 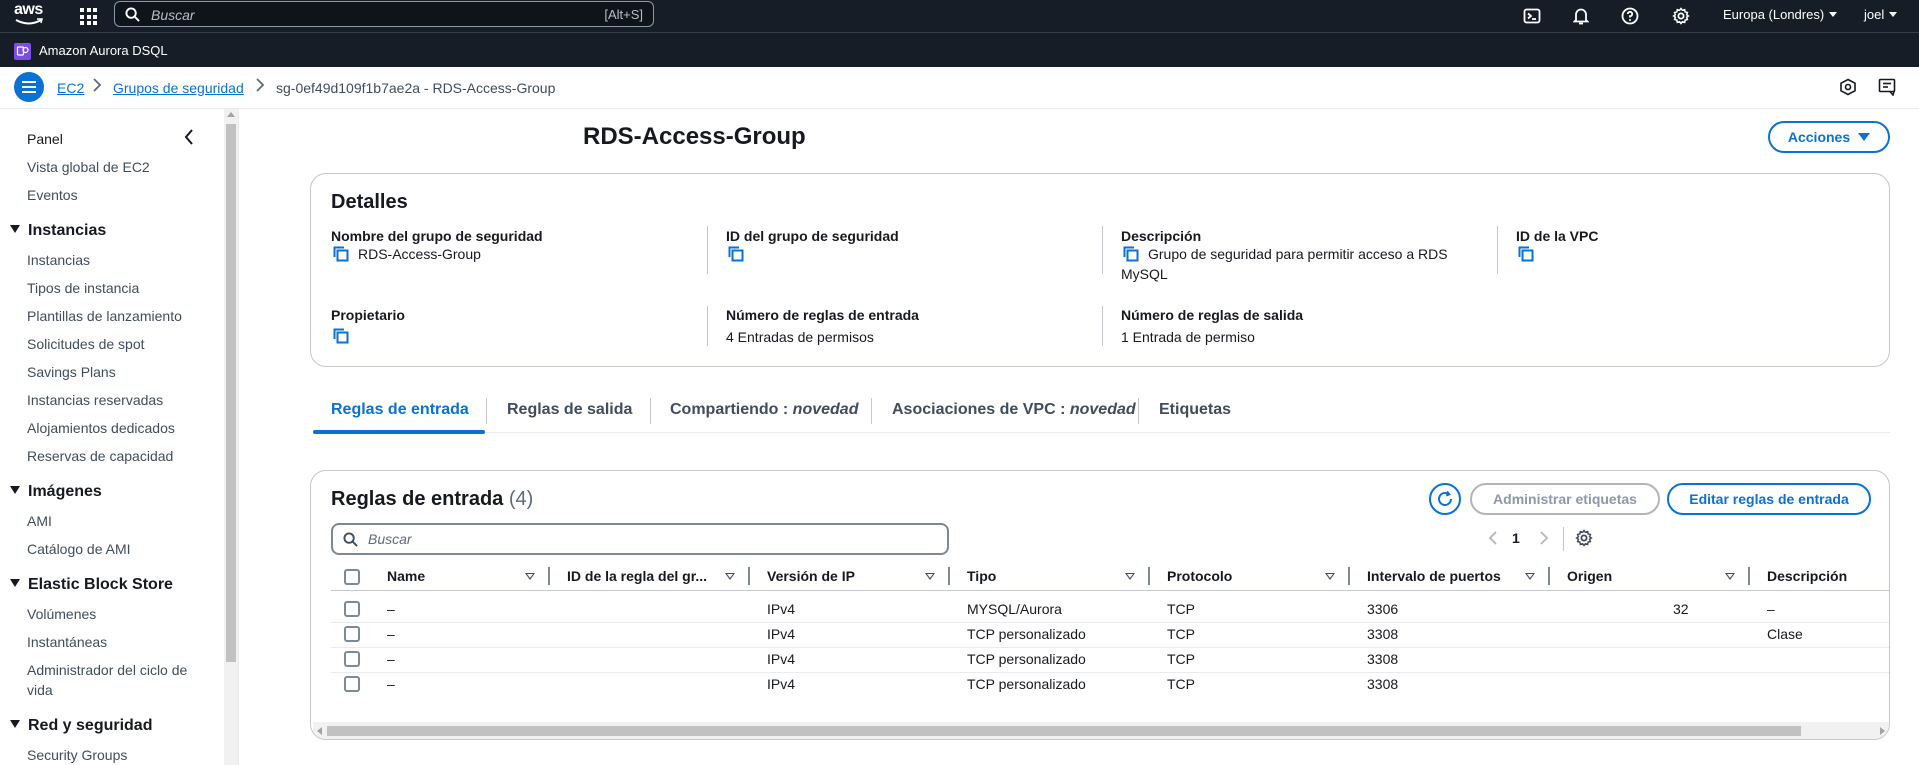 What do you see at coordinates (1064, 731) in the screenshot?
I see `table-scrollbar-thumb` at bounding box center [1064, 731].